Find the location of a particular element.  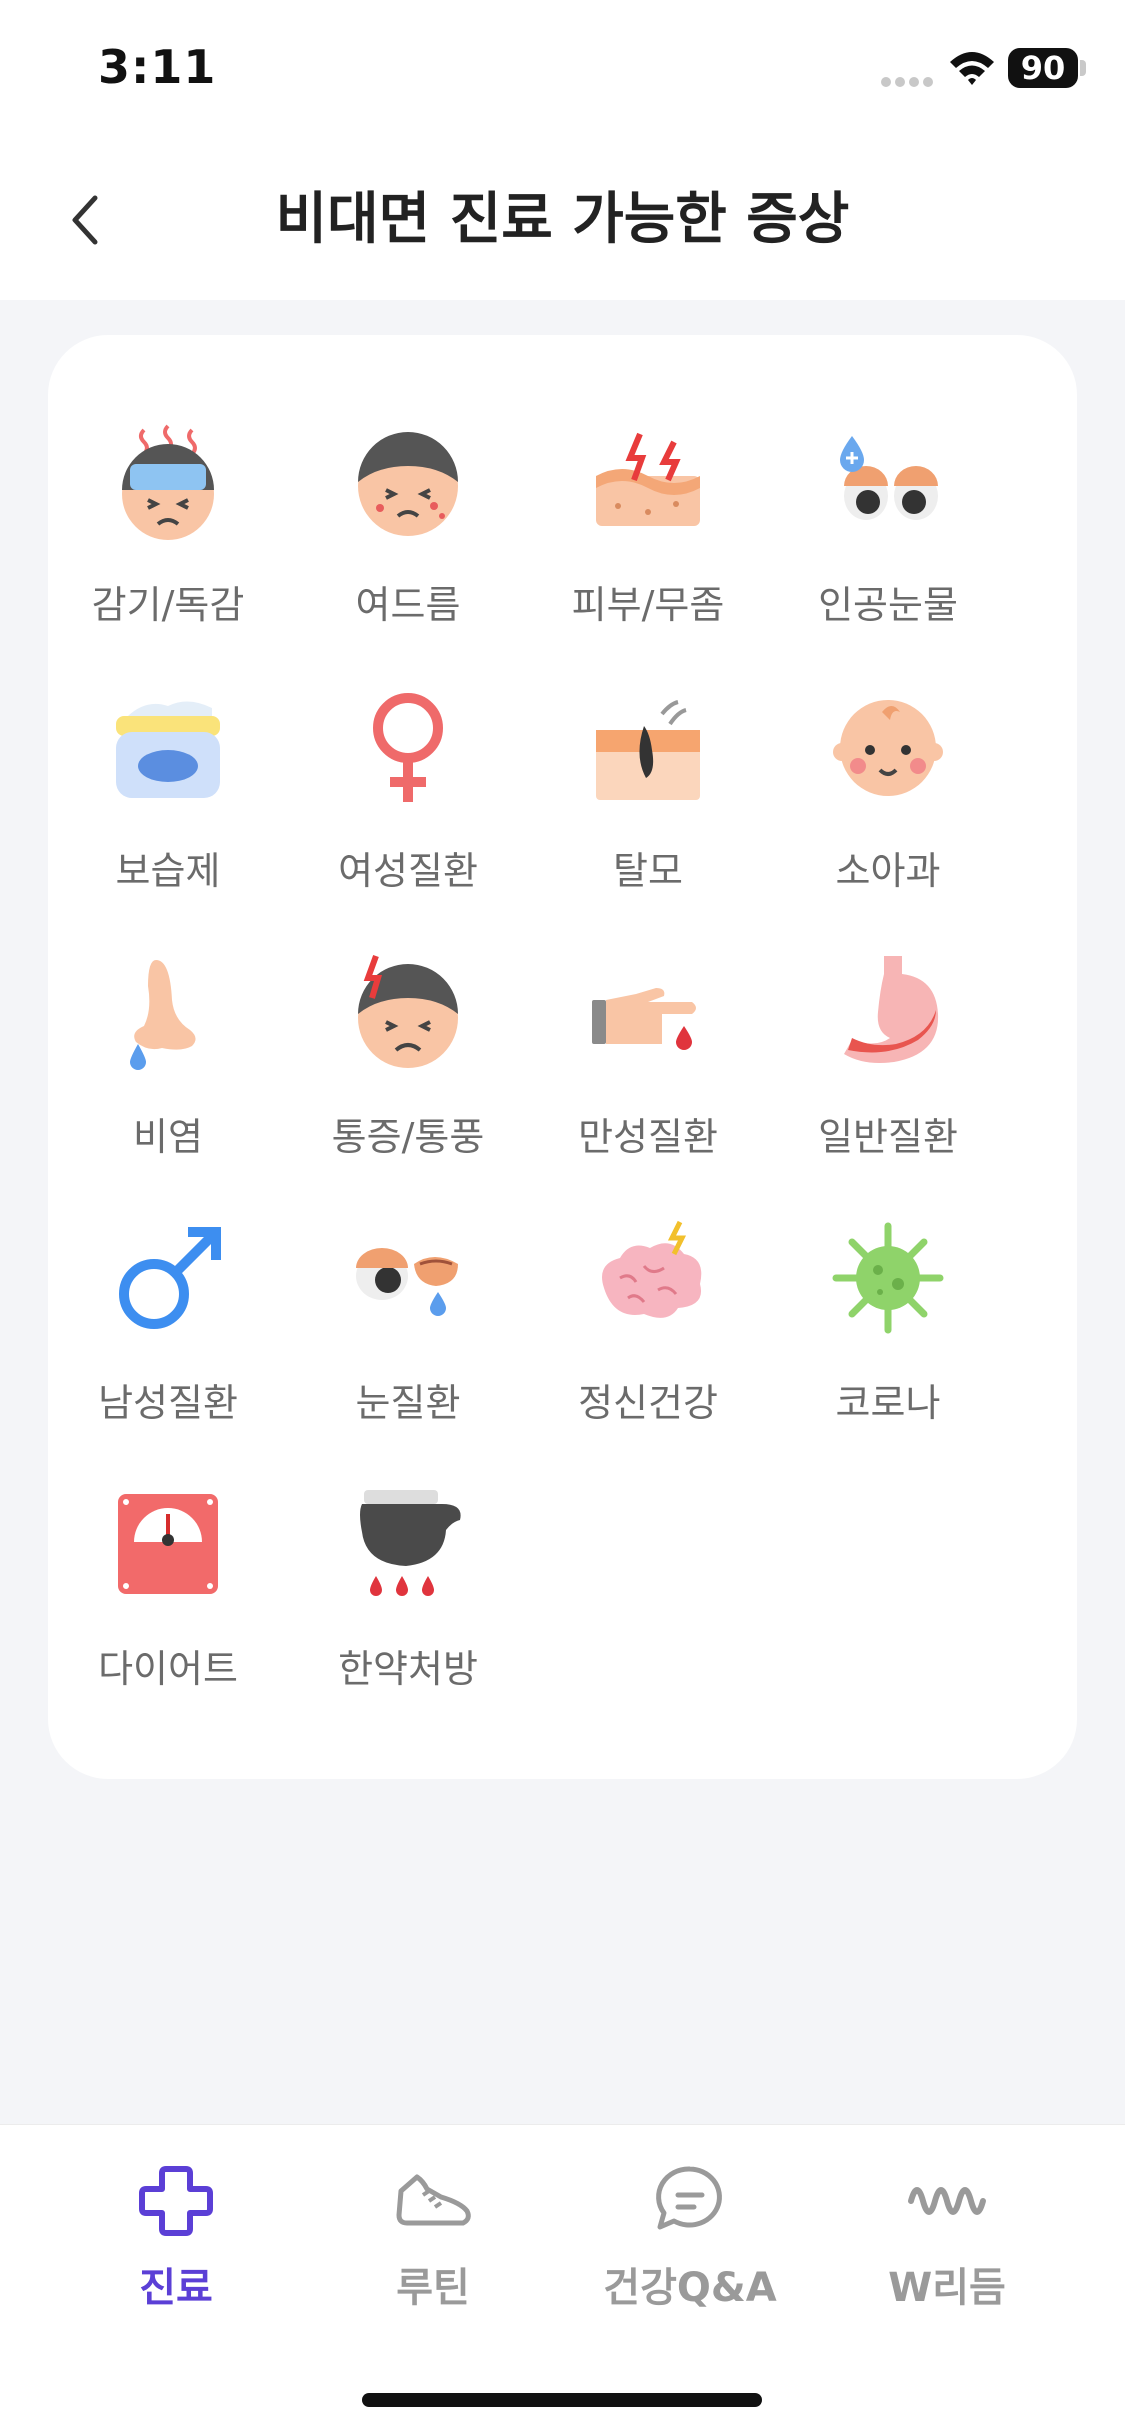

symptom-mental-health: 정신건강 is located at coordinates (648, 1333).